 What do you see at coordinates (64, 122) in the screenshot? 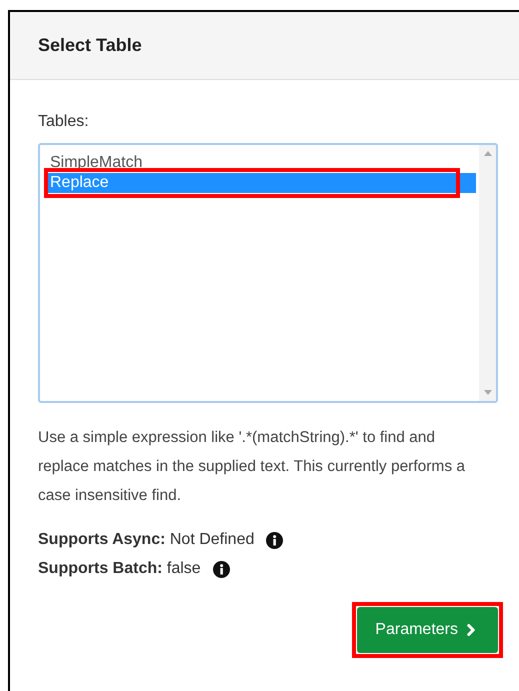
I see `tables-label: Tables:` at bounding box center [64, 122].